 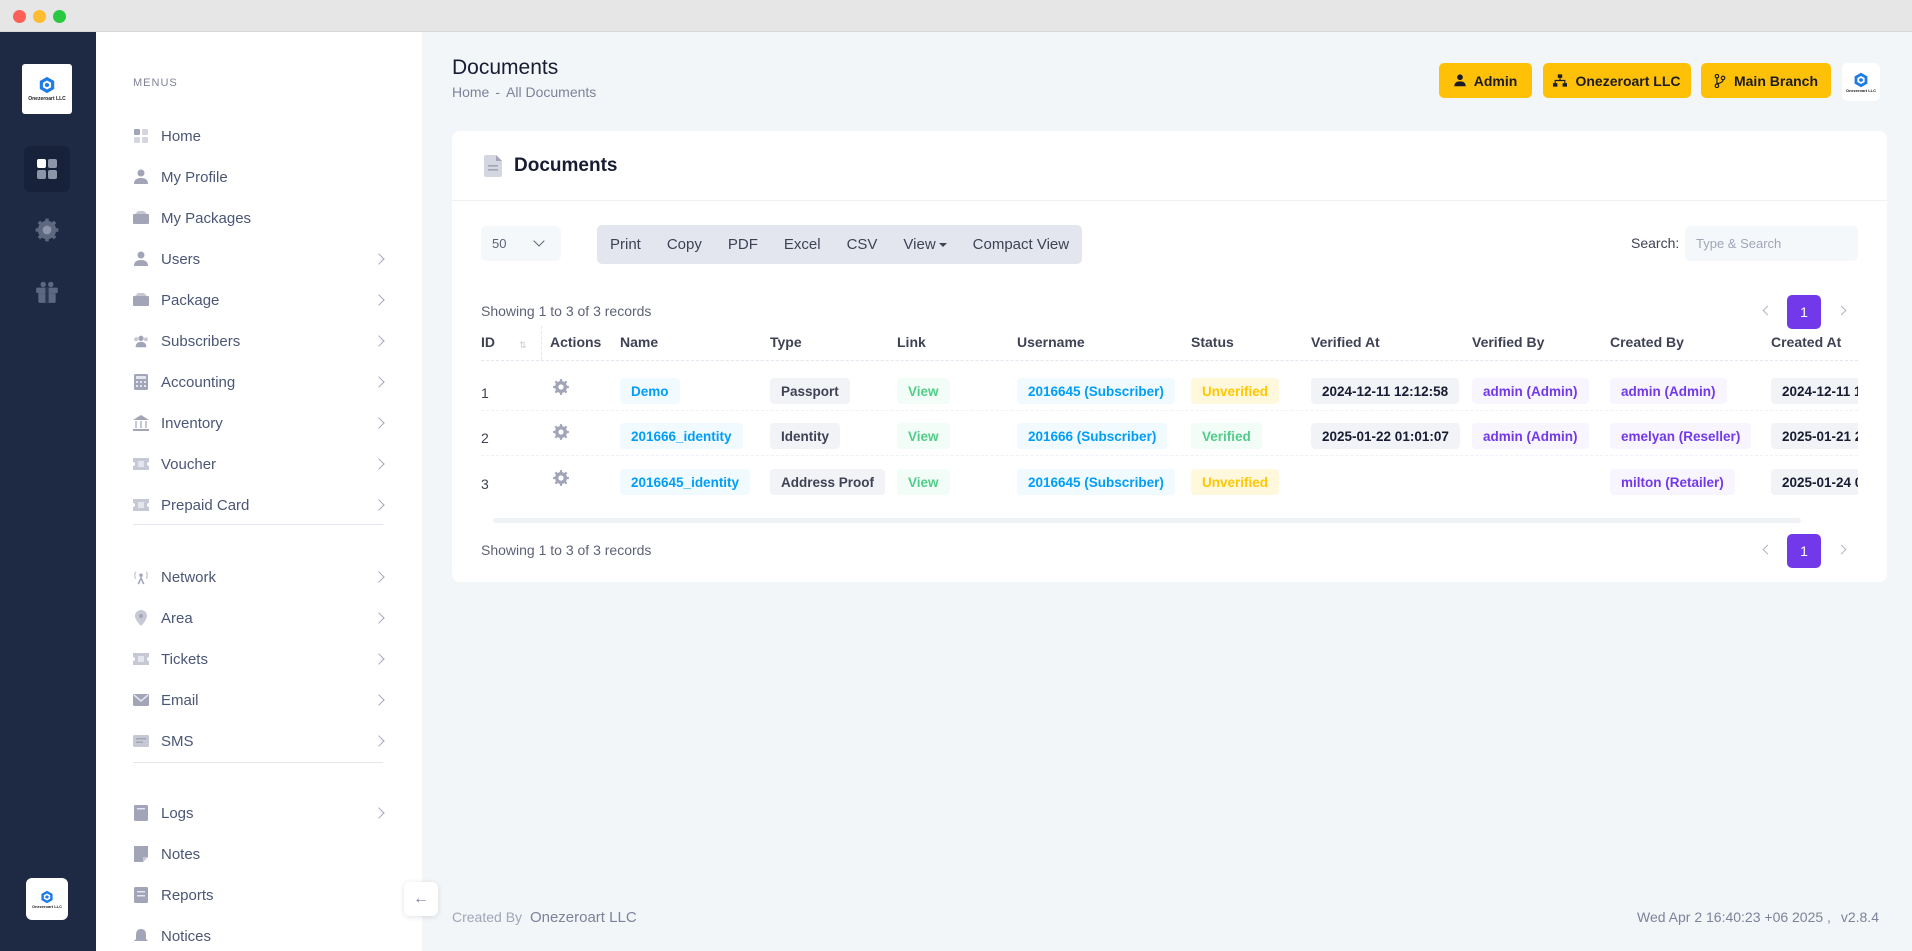 What do you see at coordinates (259, 700) in the screenshot?
I see `sidebar-item-email: Email` at bounding box center [259, 700].